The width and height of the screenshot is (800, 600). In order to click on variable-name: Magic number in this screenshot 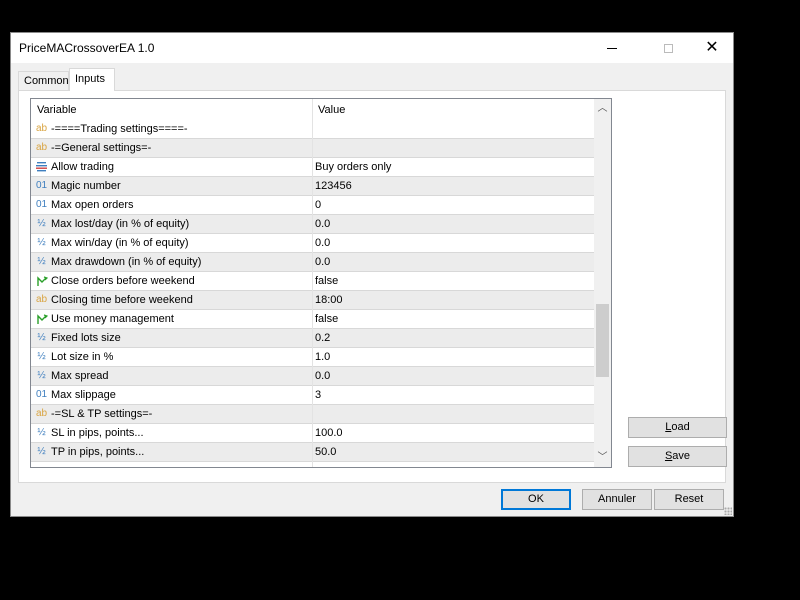, I will do `click(86, 186)`.